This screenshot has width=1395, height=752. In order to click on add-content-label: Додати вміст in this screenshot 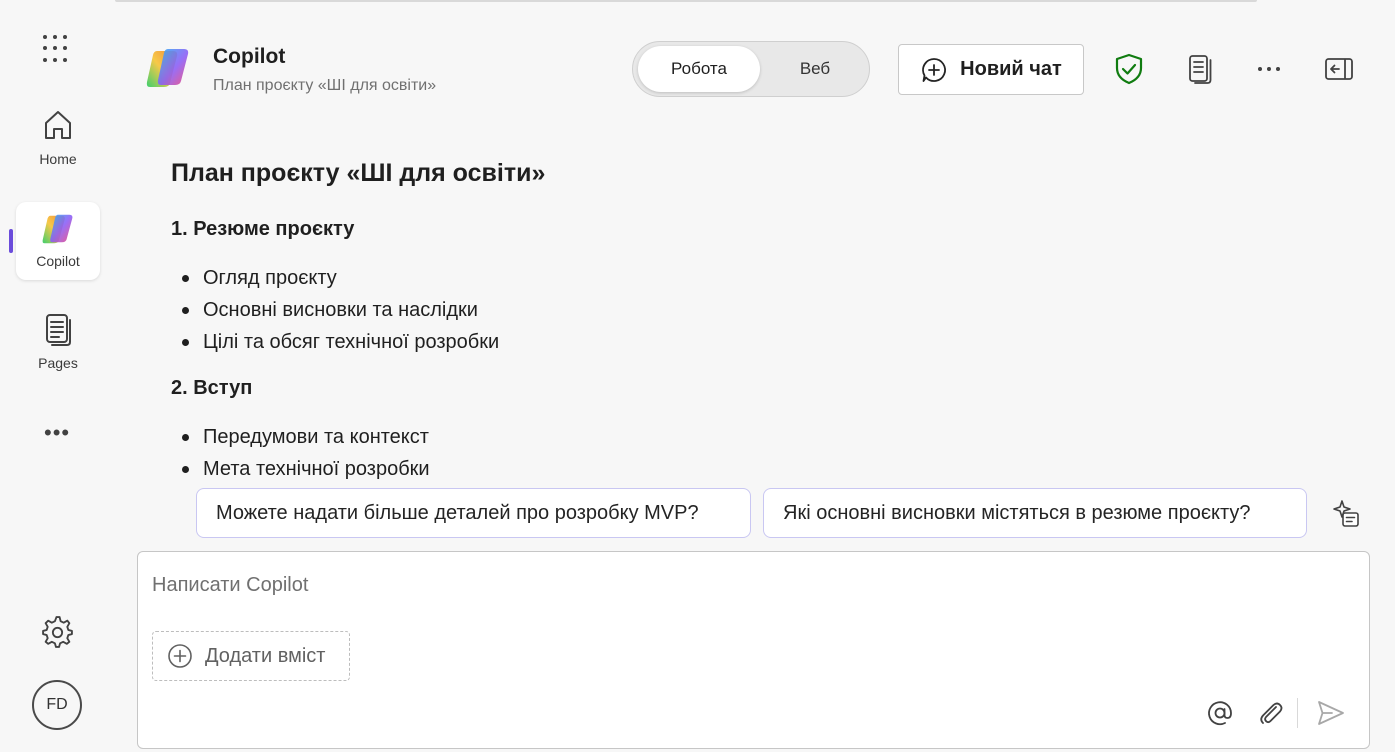, I will do `click(265, 655)`.